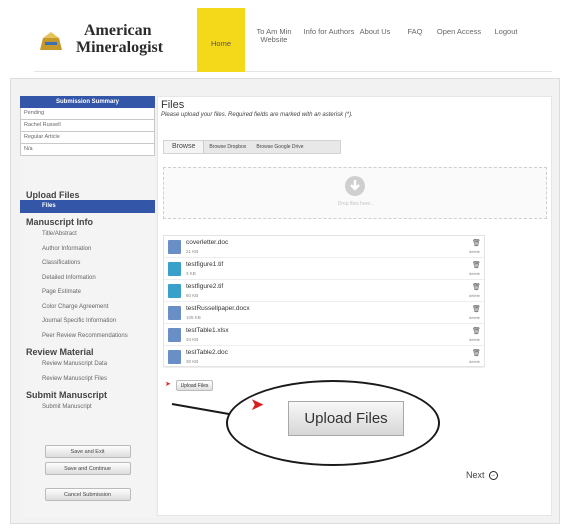 This screenshot has width=565, height=530. I want to click on nav-am-min-website: To Am Min Website, so click(274, 40).